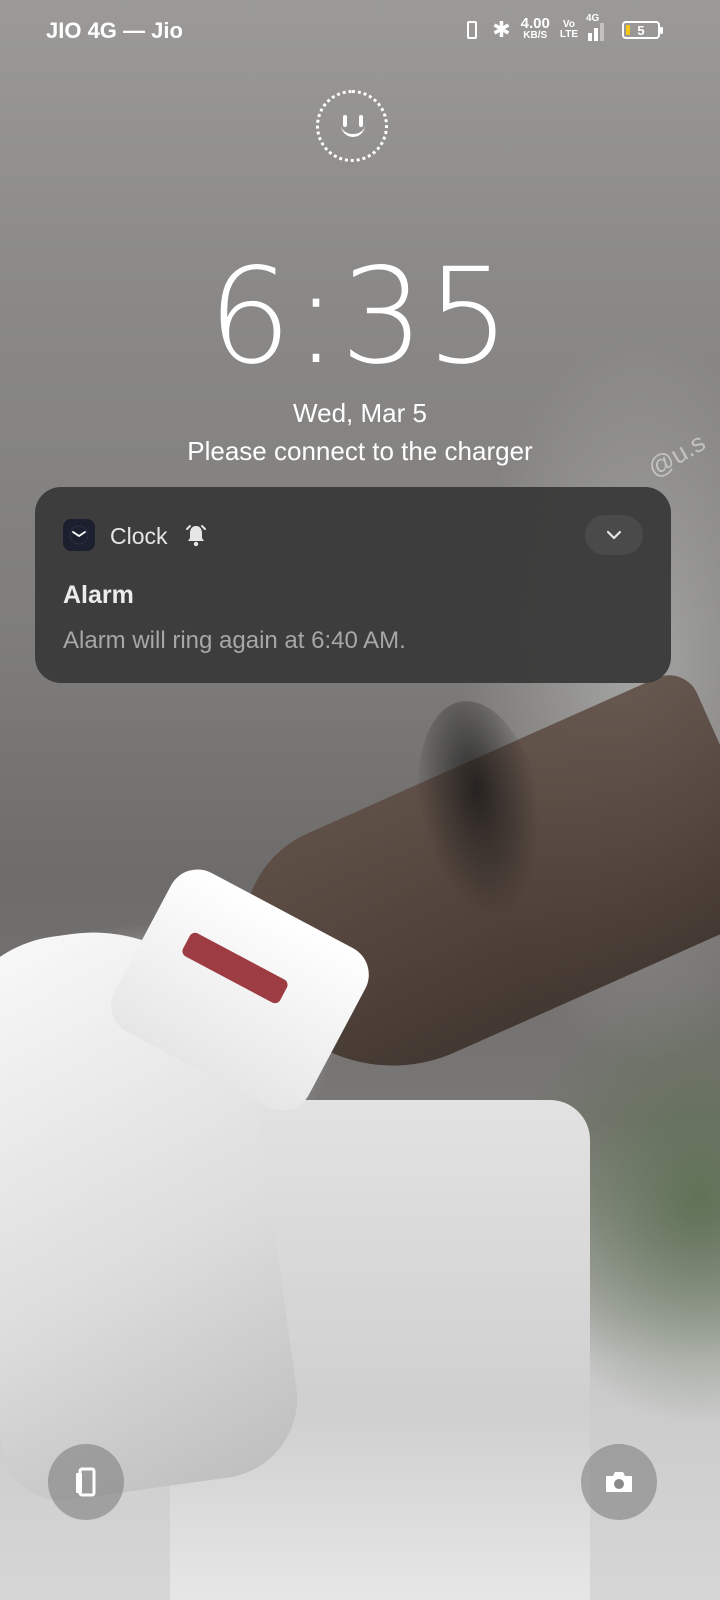 This screenshot has width=720, height=1600. I want to click on status-icons: ✱ 4.00 KB/S Vo LTE 4G 5, so click(562, 27).